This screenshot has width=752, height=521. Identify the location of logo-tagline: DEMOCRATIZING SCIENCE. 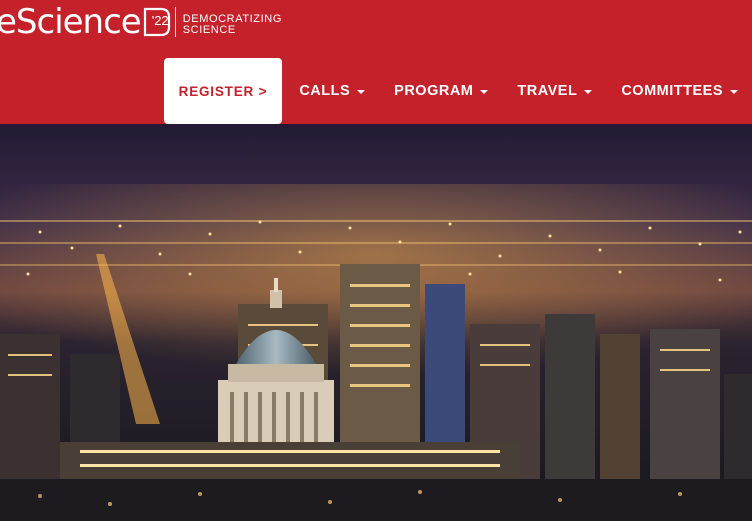
(232, 25).